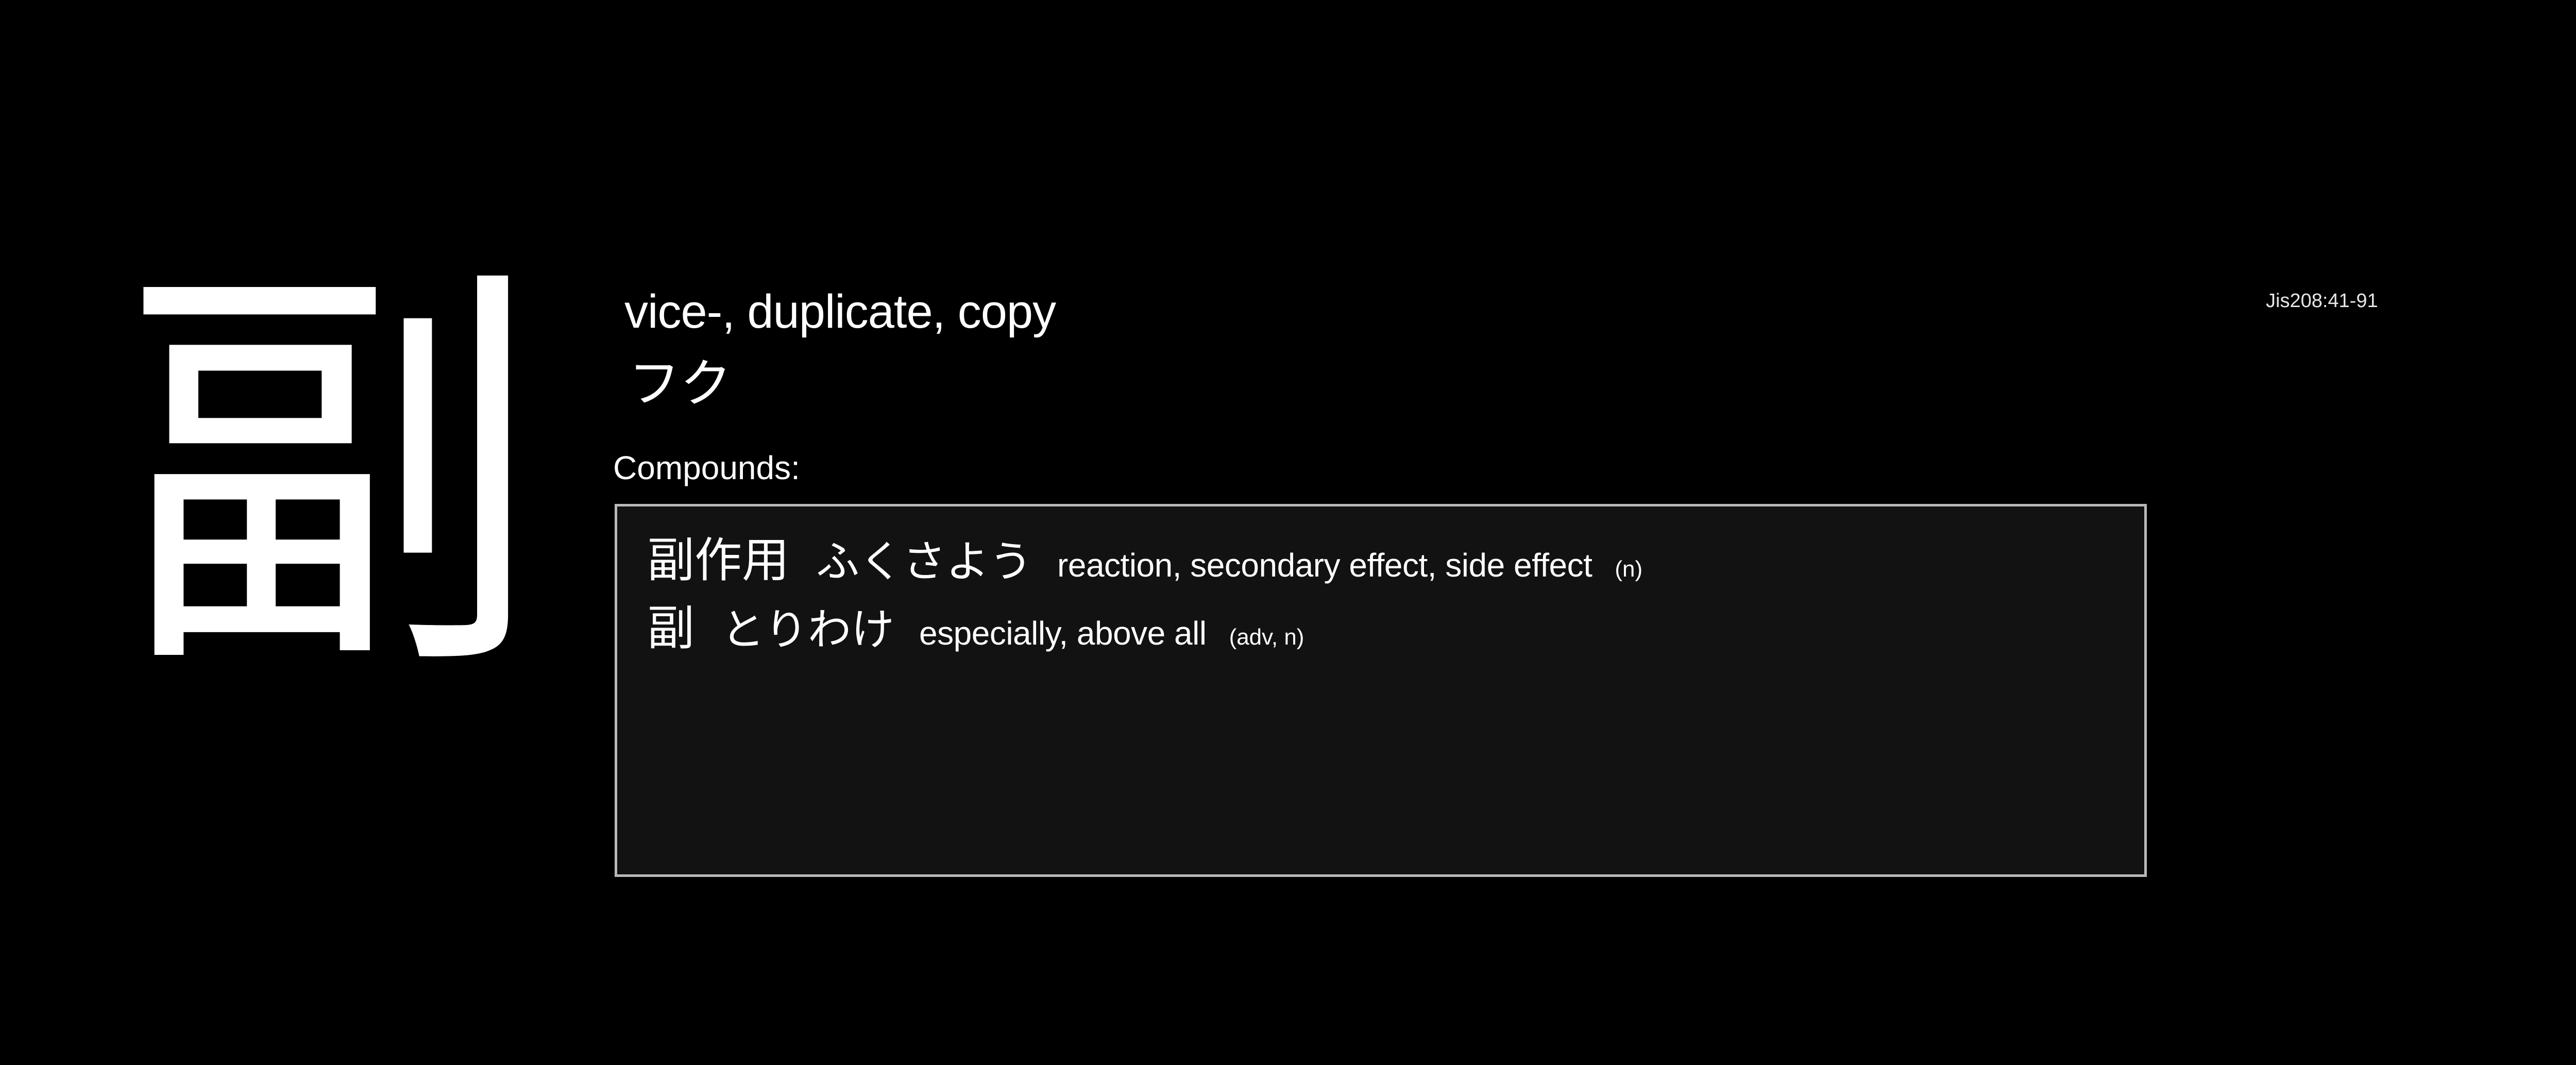  Describe the element at coordinates (706, 467) in the screenshot. I see `compounds-label: Compounds:` at that location.